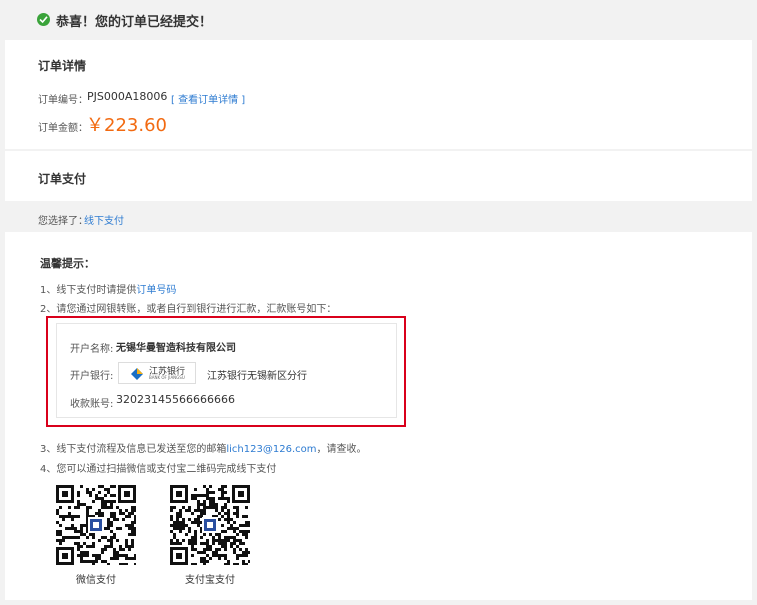  I want to click on payment-choice-label: 您选择了：, so click(63, 221).